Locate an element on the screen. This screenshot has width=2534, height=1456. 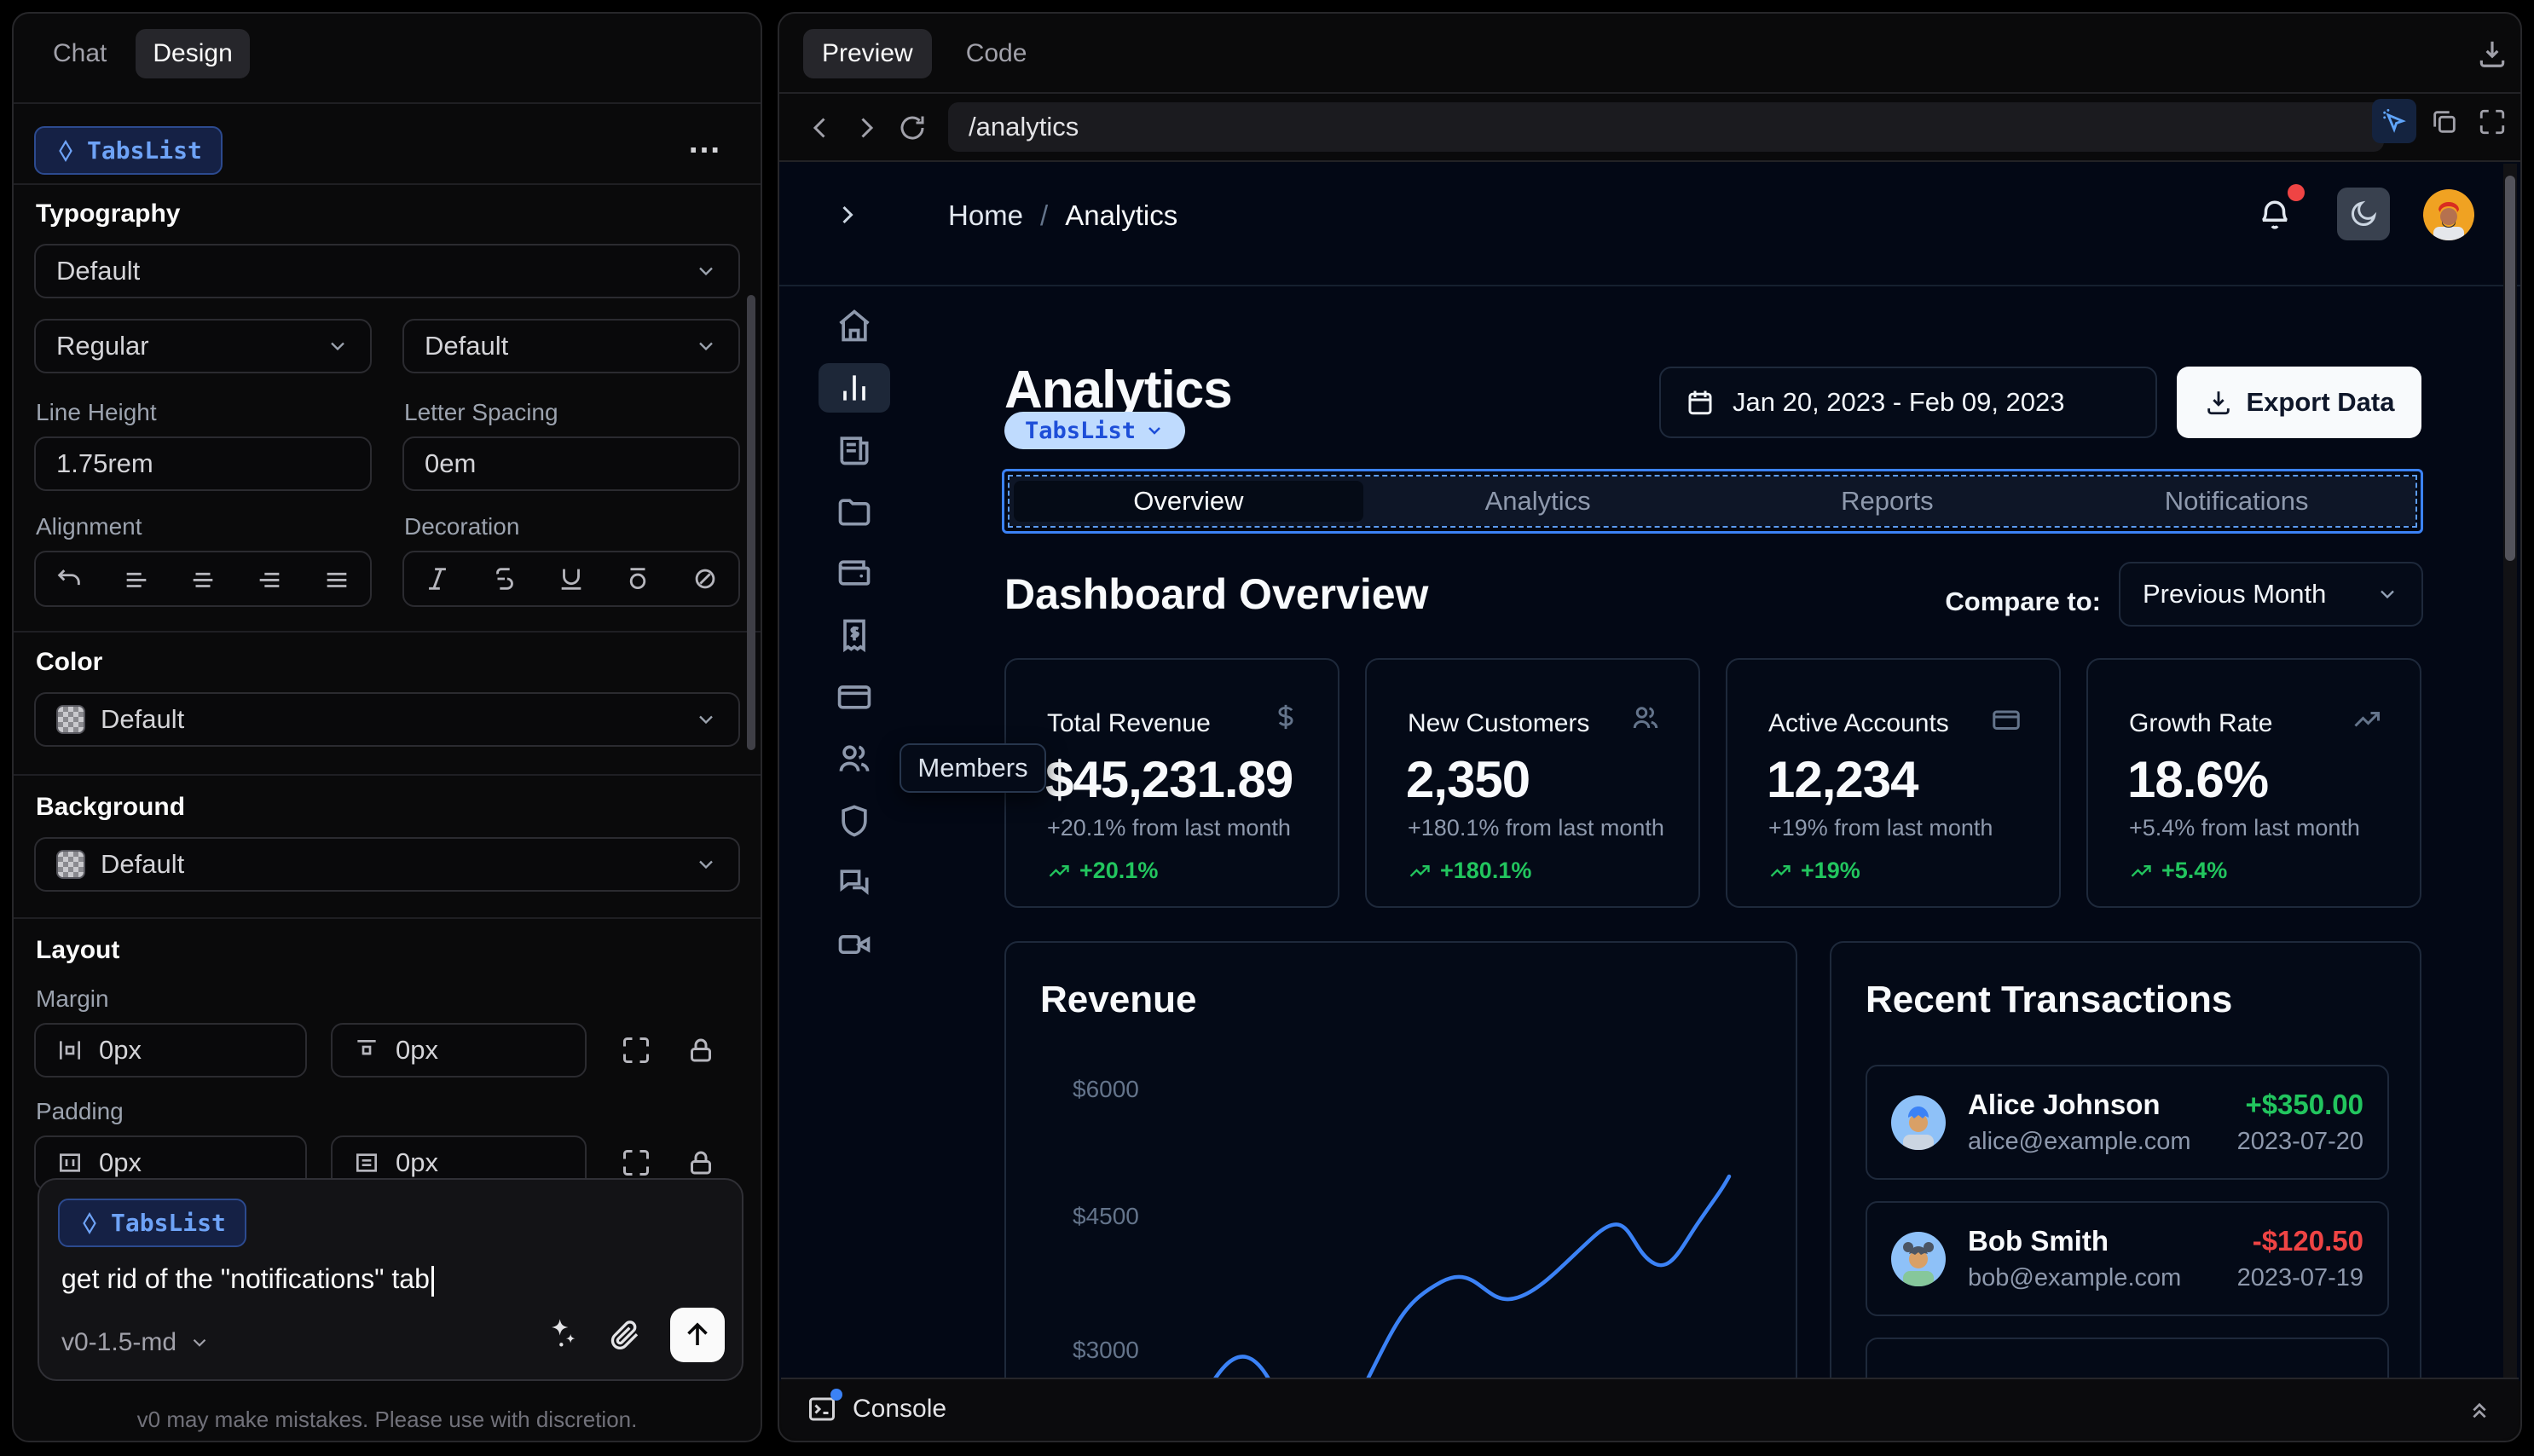
underline-icon is located at coordinates (571, 578).